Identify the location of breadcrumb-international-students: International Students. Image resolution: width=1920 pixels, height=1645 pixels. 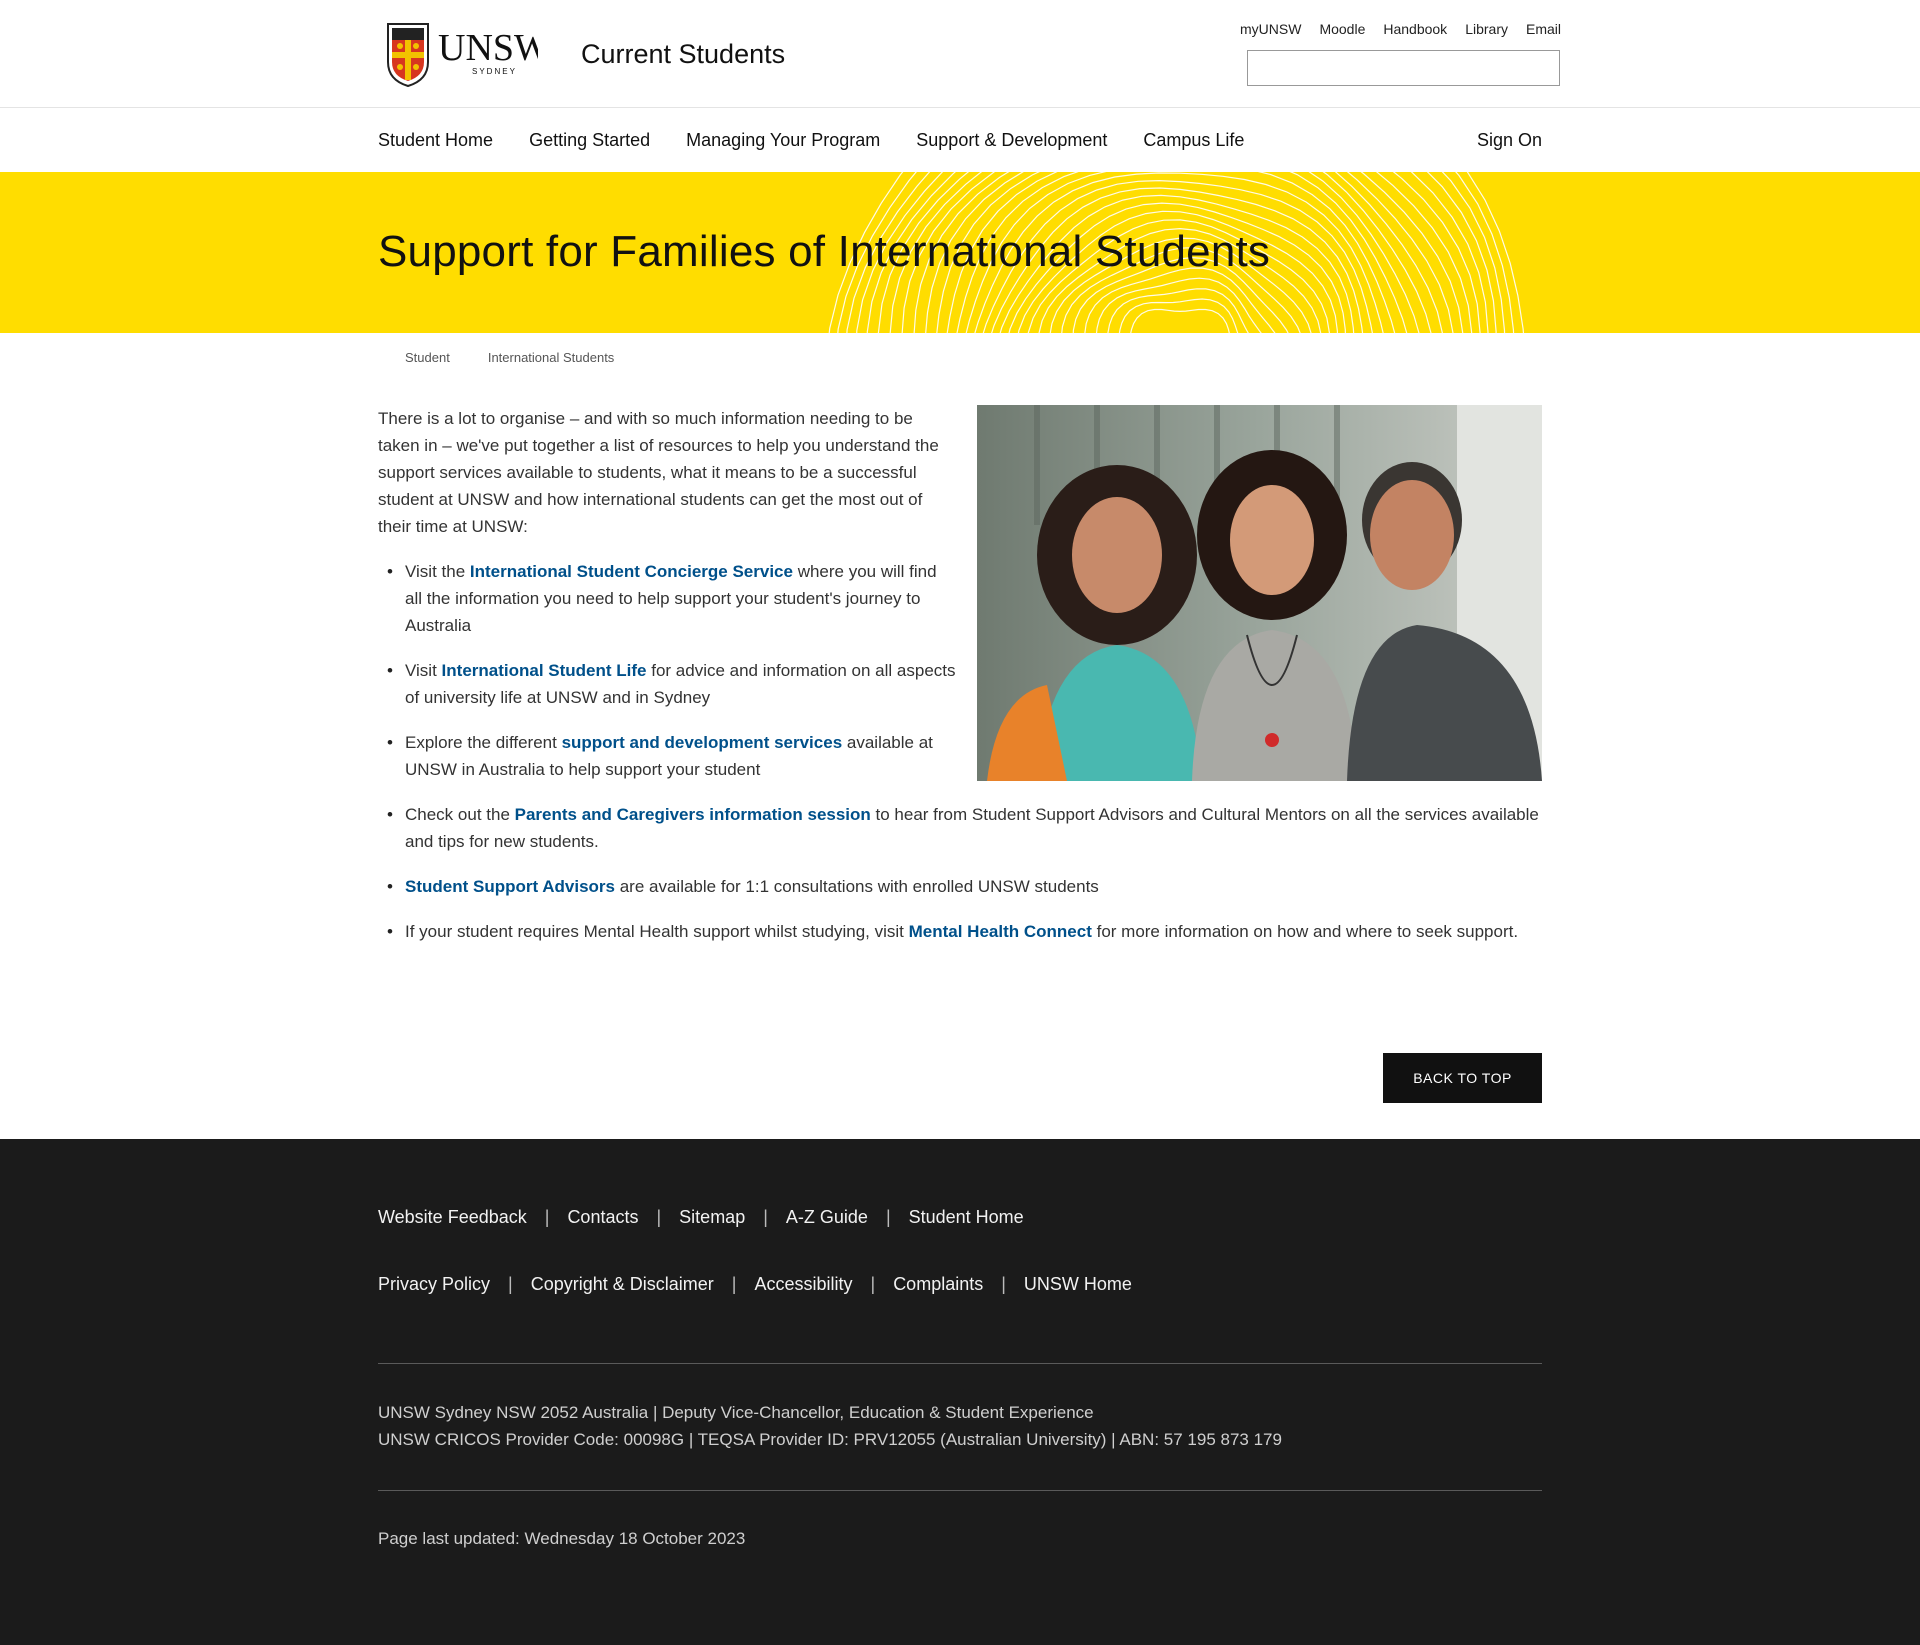
(551, 357).